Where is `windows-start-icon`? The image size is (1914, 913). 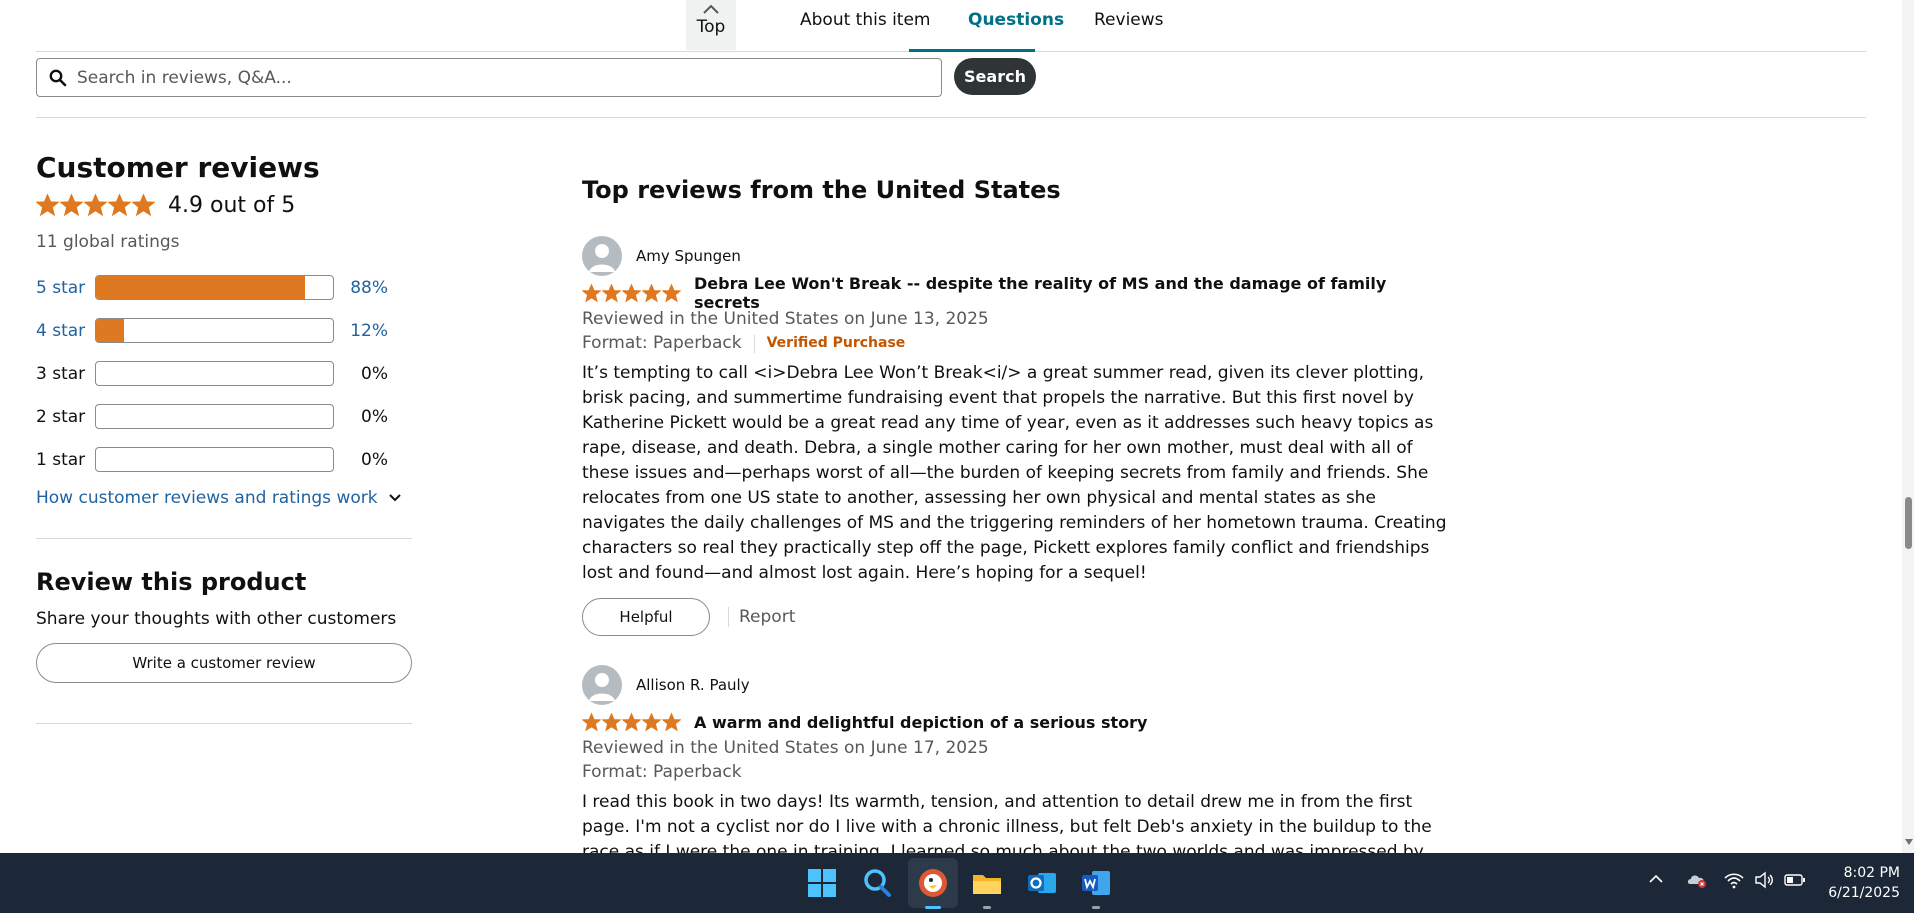
windows-start-icon is located at coordinates (822, 883).